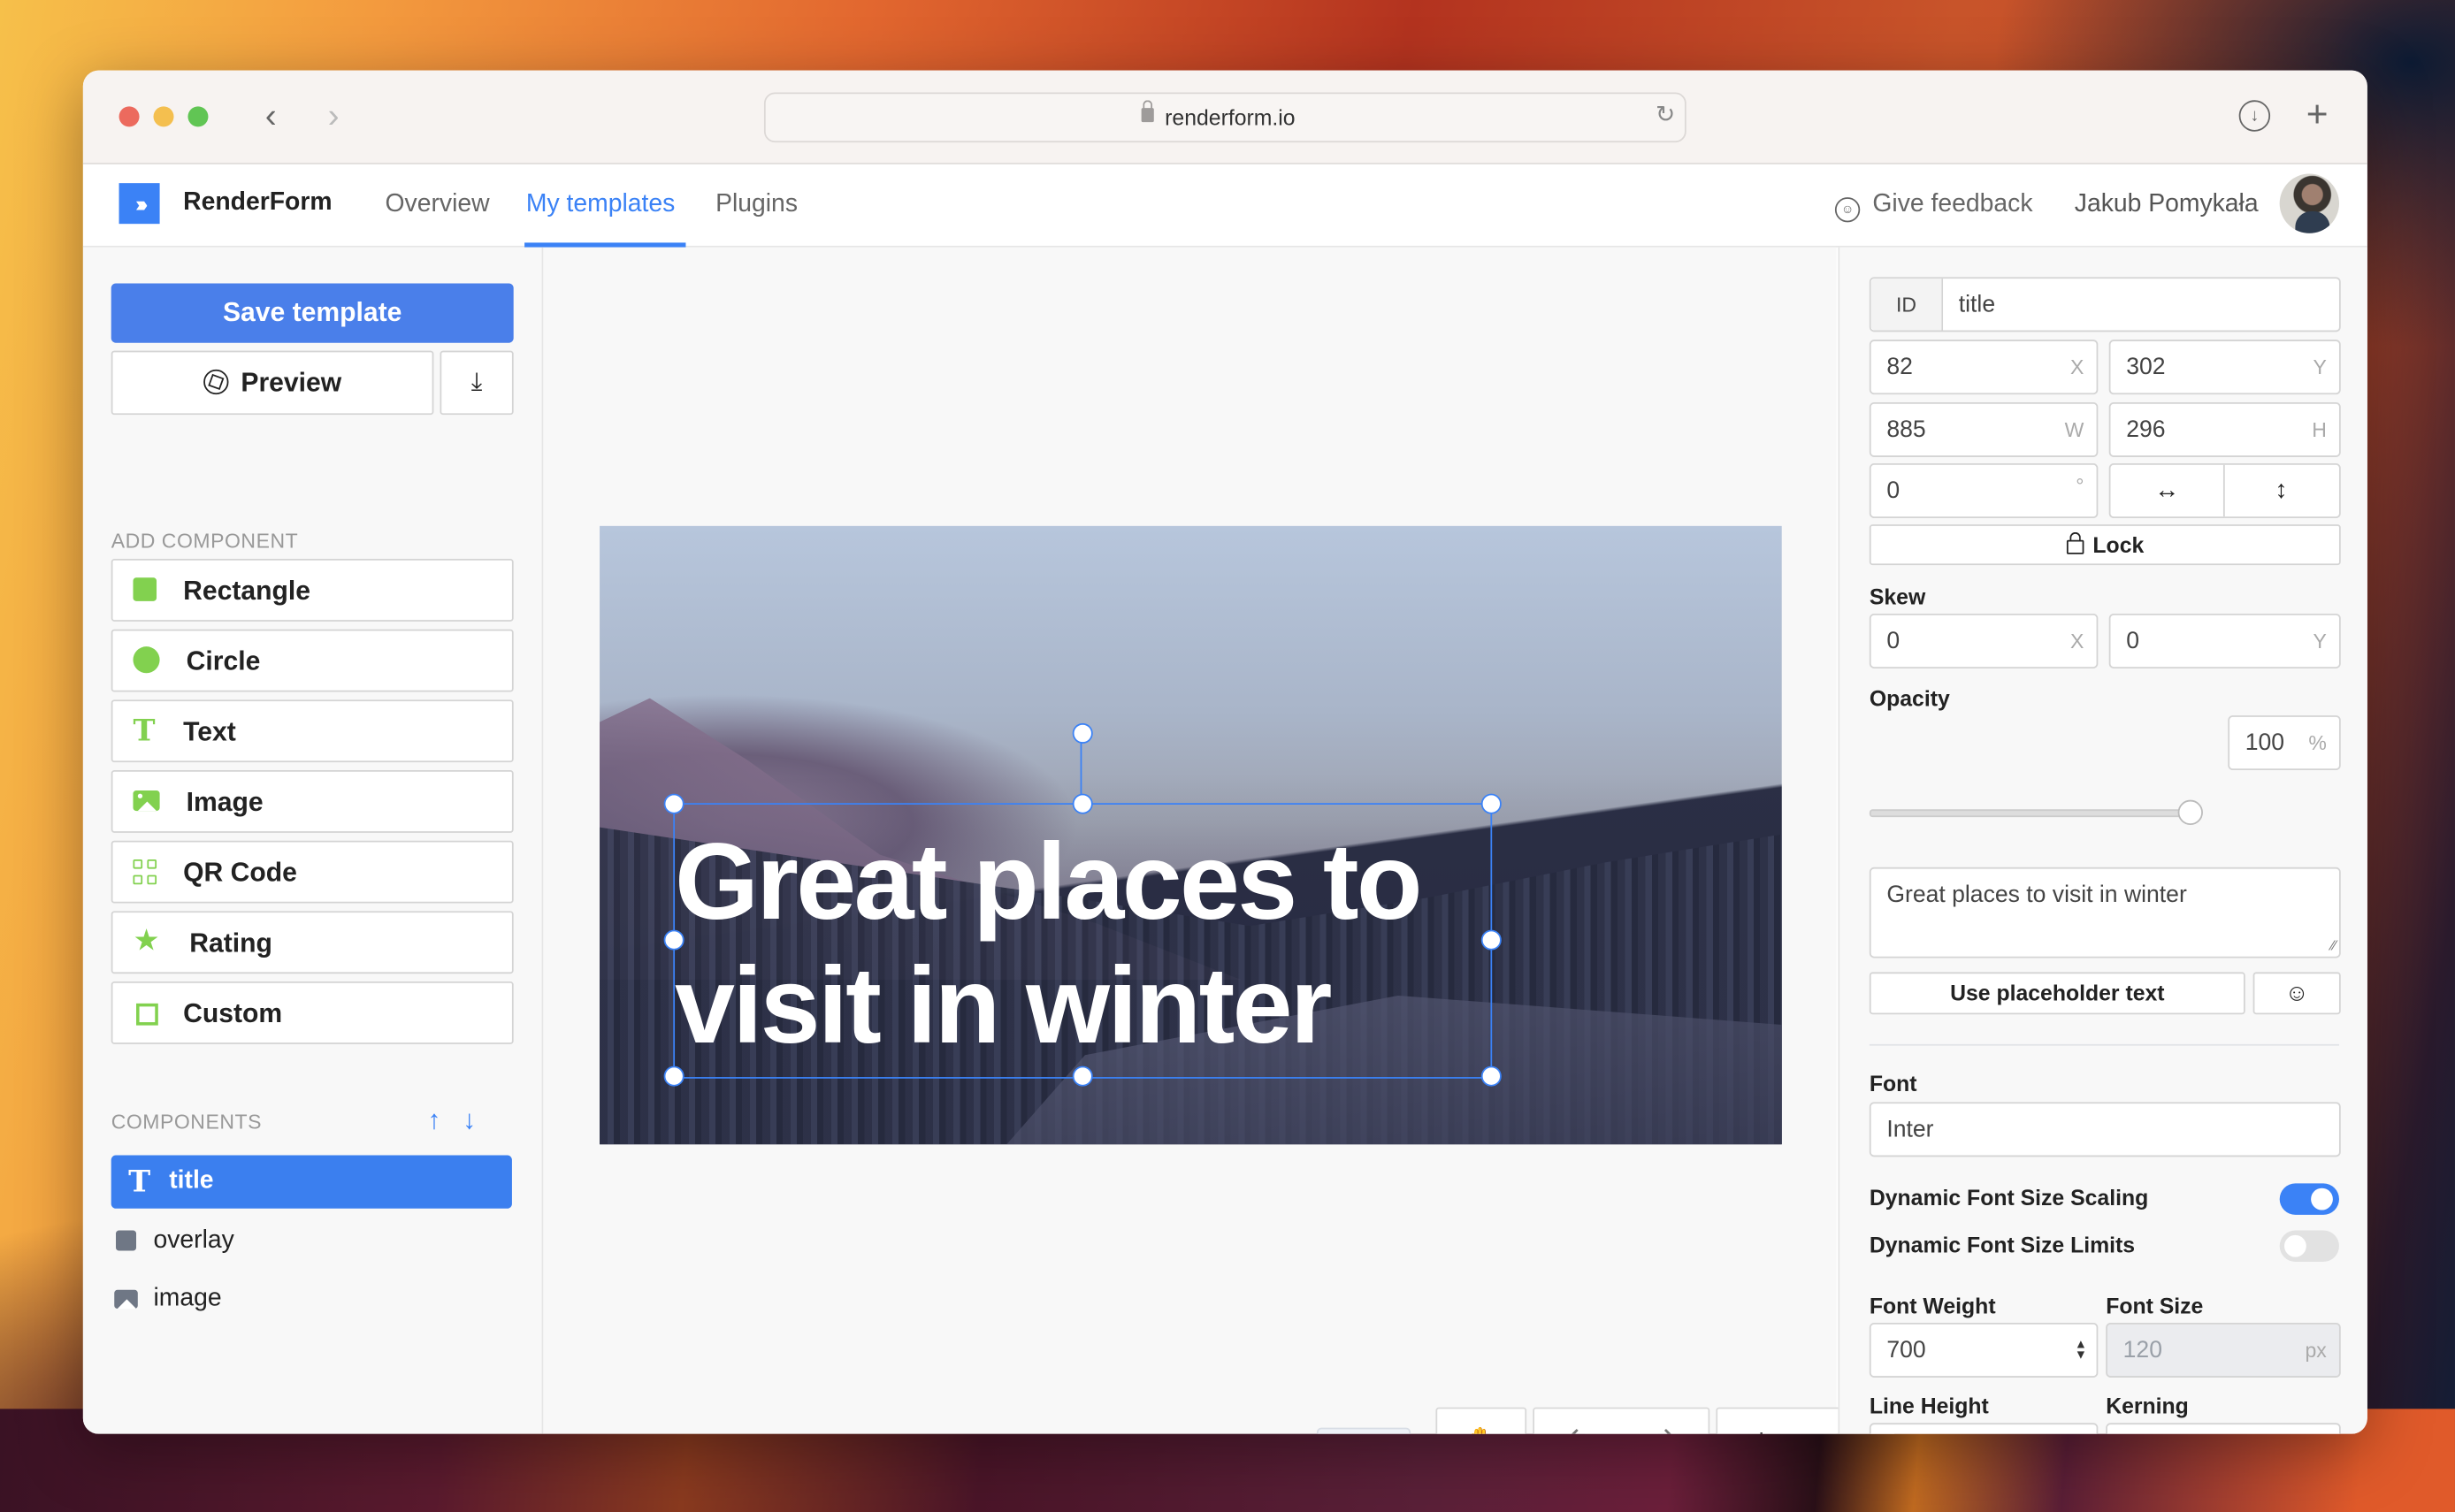 The height and width of the screenshot is (1512, 2455). I want to click on redo-icon: ↱, so click(1664, 1429).